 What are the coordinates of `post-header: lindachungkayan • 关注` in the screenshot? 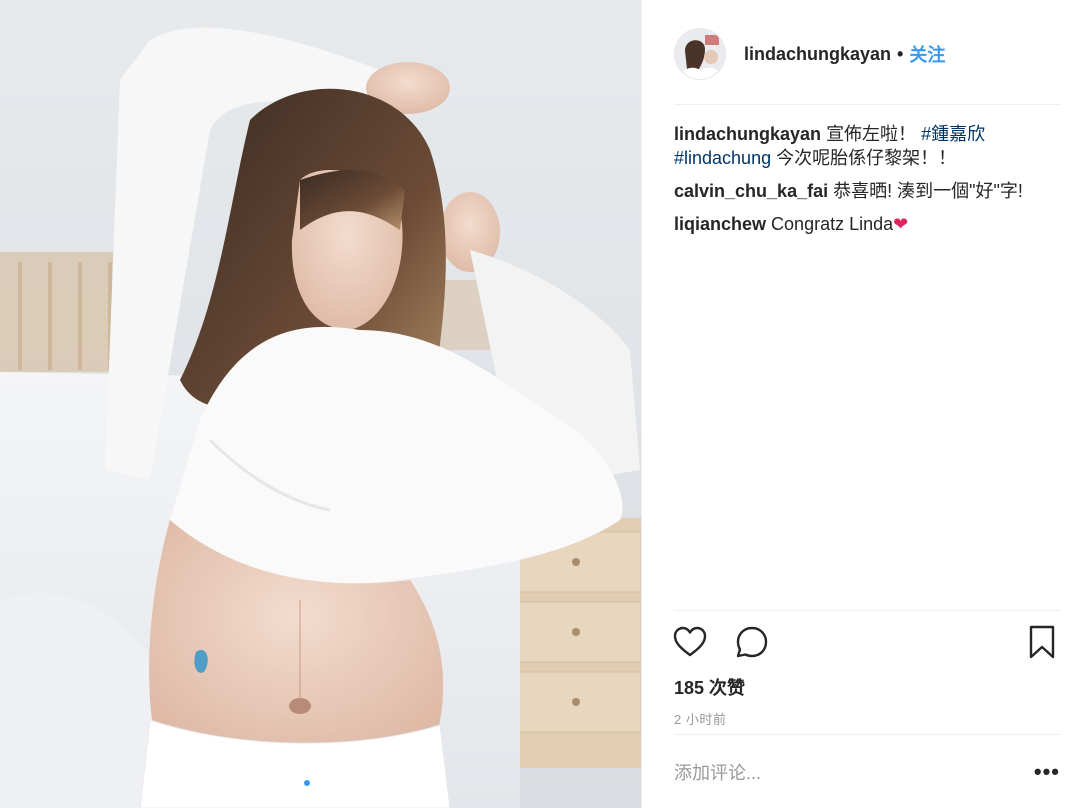 It's located at (867, 54).